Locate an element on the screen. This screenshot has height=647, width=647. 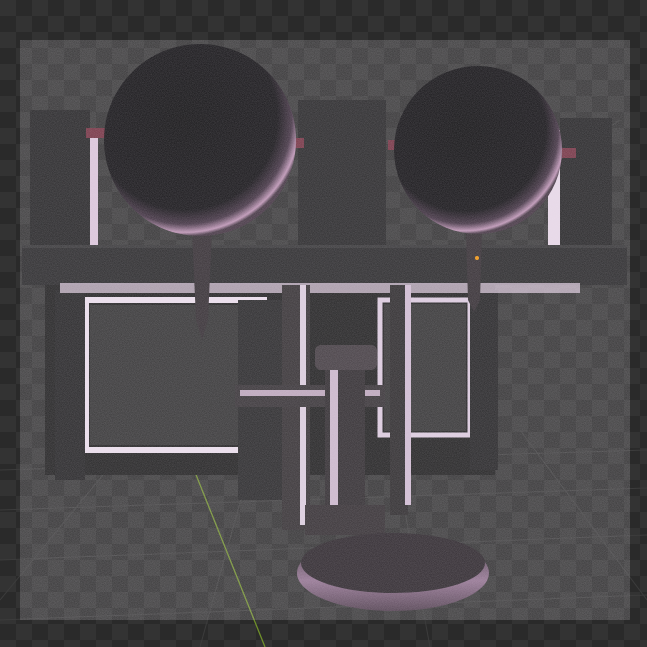
origin-marker is located at coordinates (477, 258).